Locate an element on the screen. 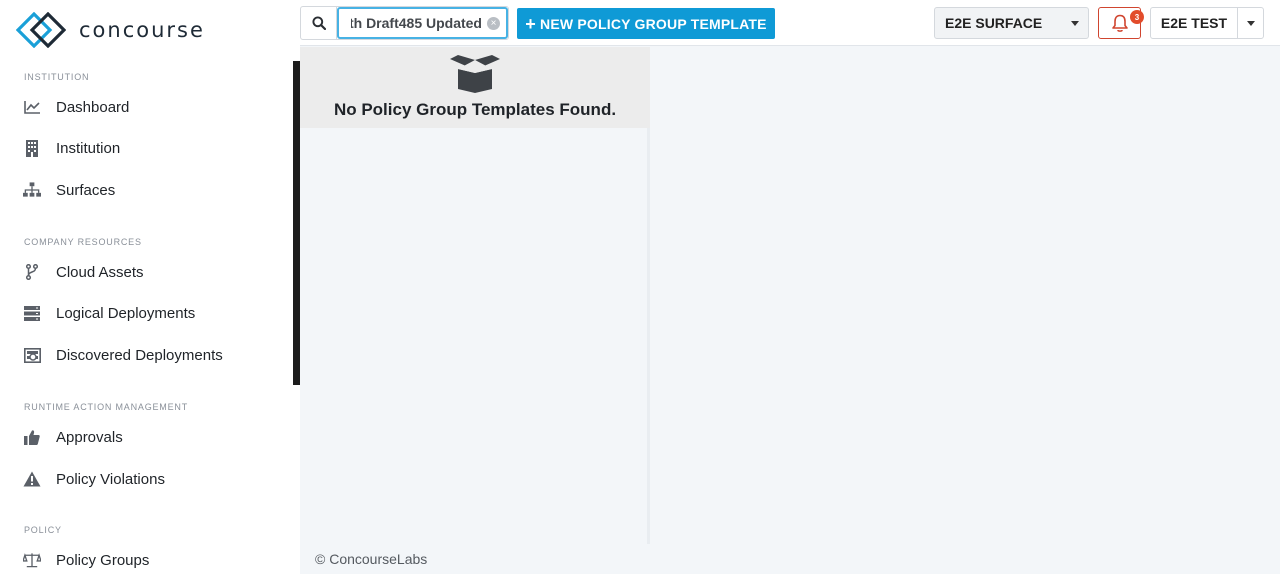 The image size is (1280, 574). concourse-logo-icon is located at coordinates (41, 30).